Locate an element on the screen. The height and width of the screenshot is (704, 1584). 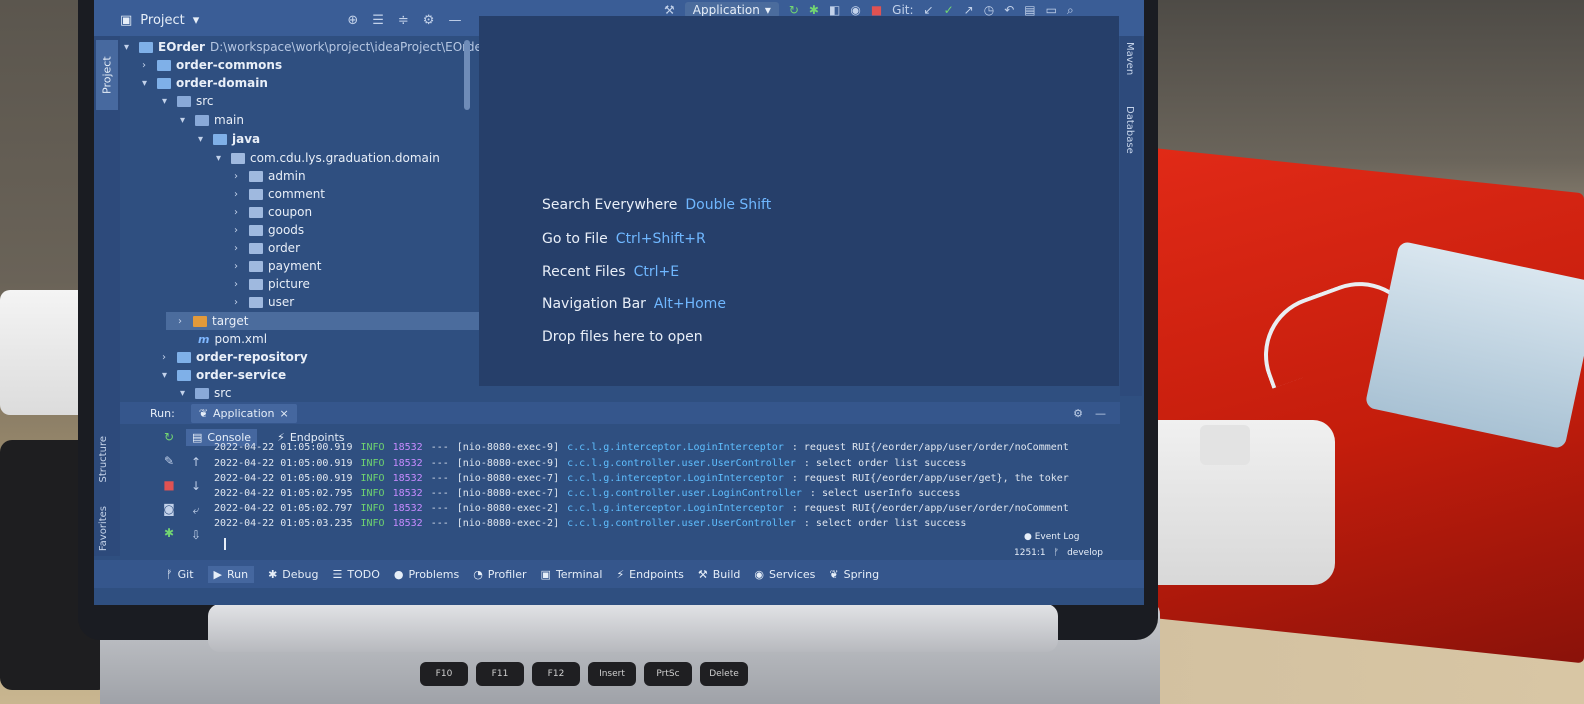
tool-tab-todo: ☰ TODO is located at coordinates (355, 574).